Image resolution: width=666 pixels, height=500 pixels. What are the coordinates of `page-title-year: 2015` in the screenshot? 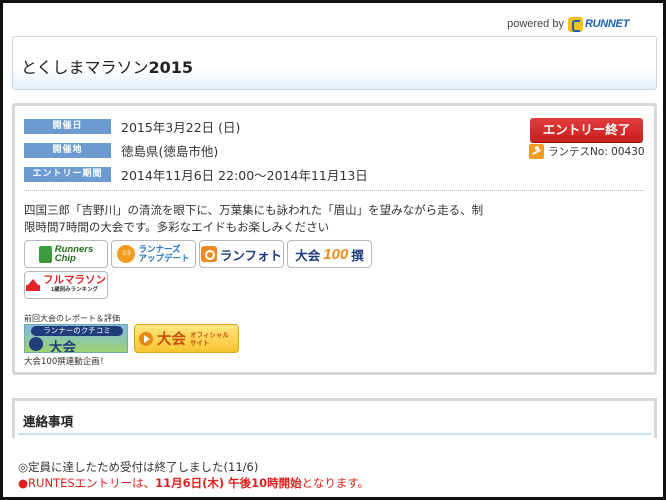 It's located at (171, 67).